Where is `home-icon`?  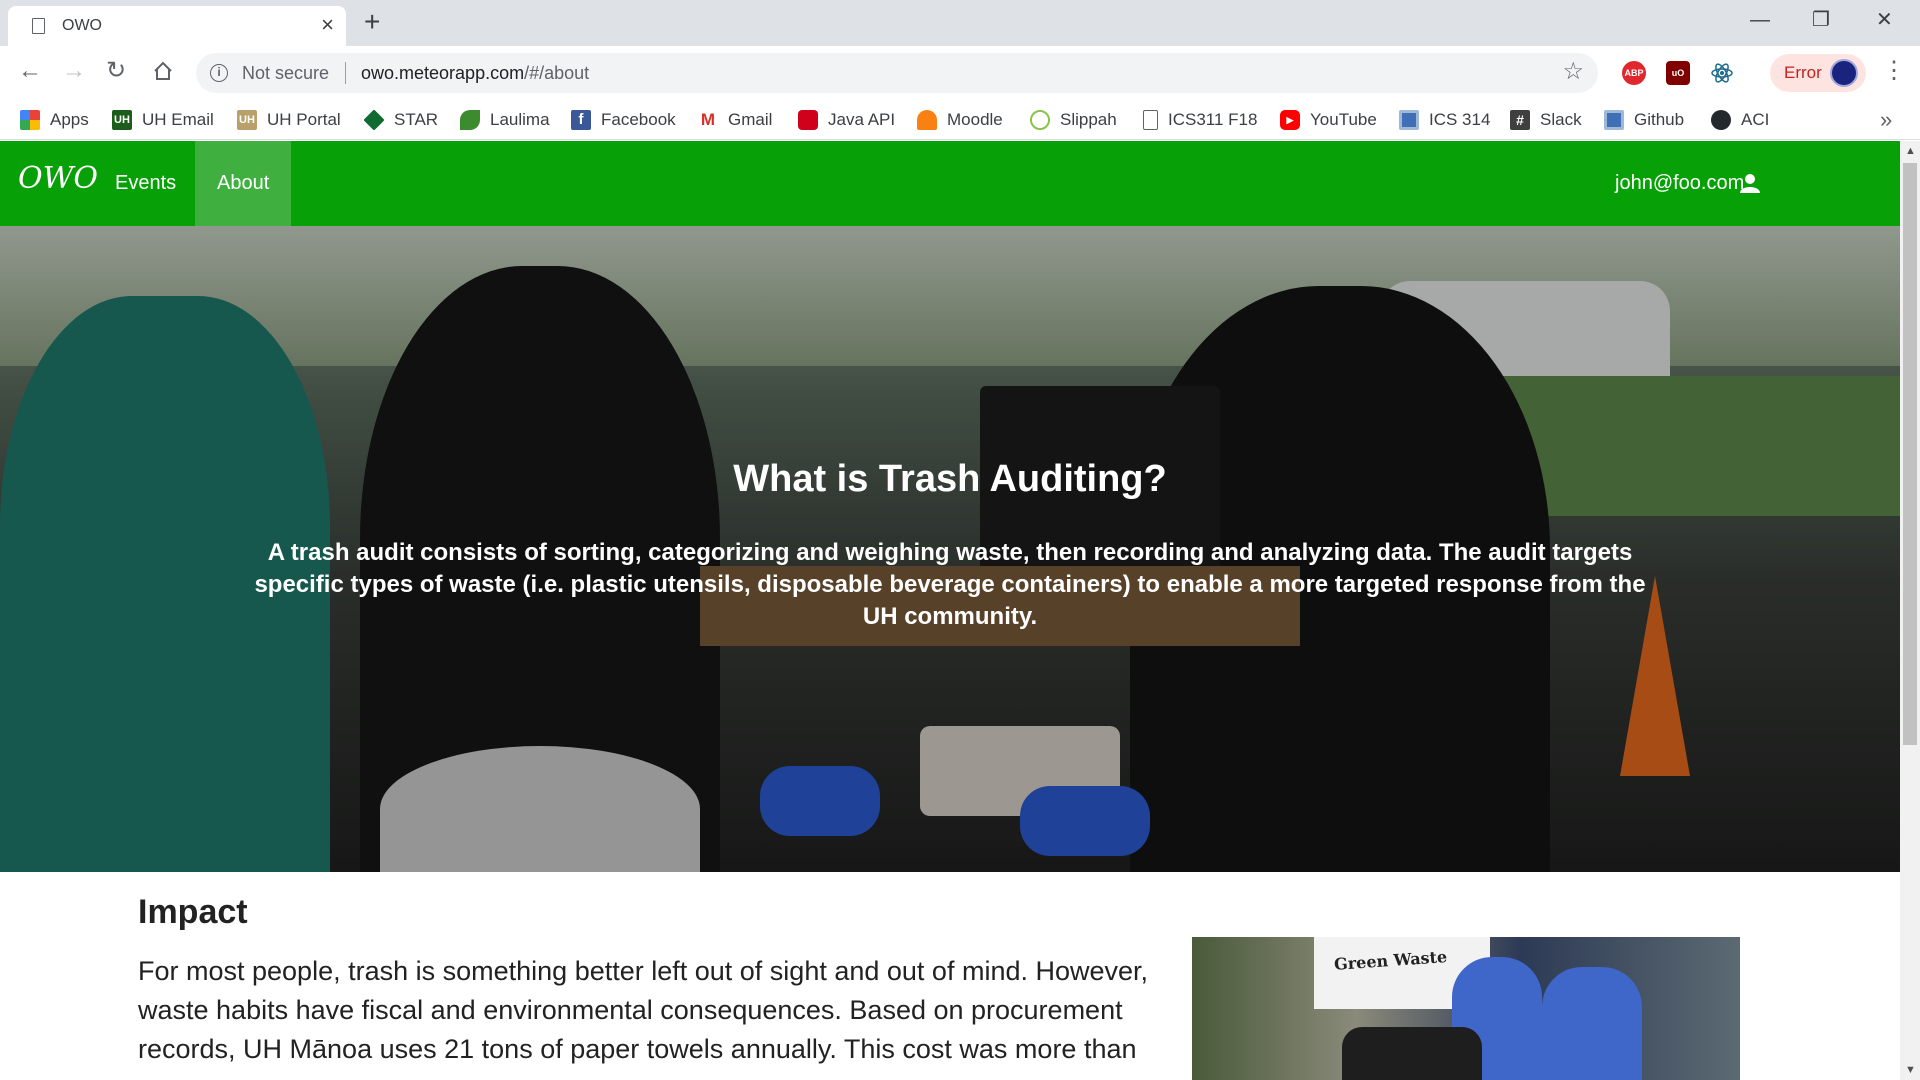
home-icon is located at coordinates (163, 71).